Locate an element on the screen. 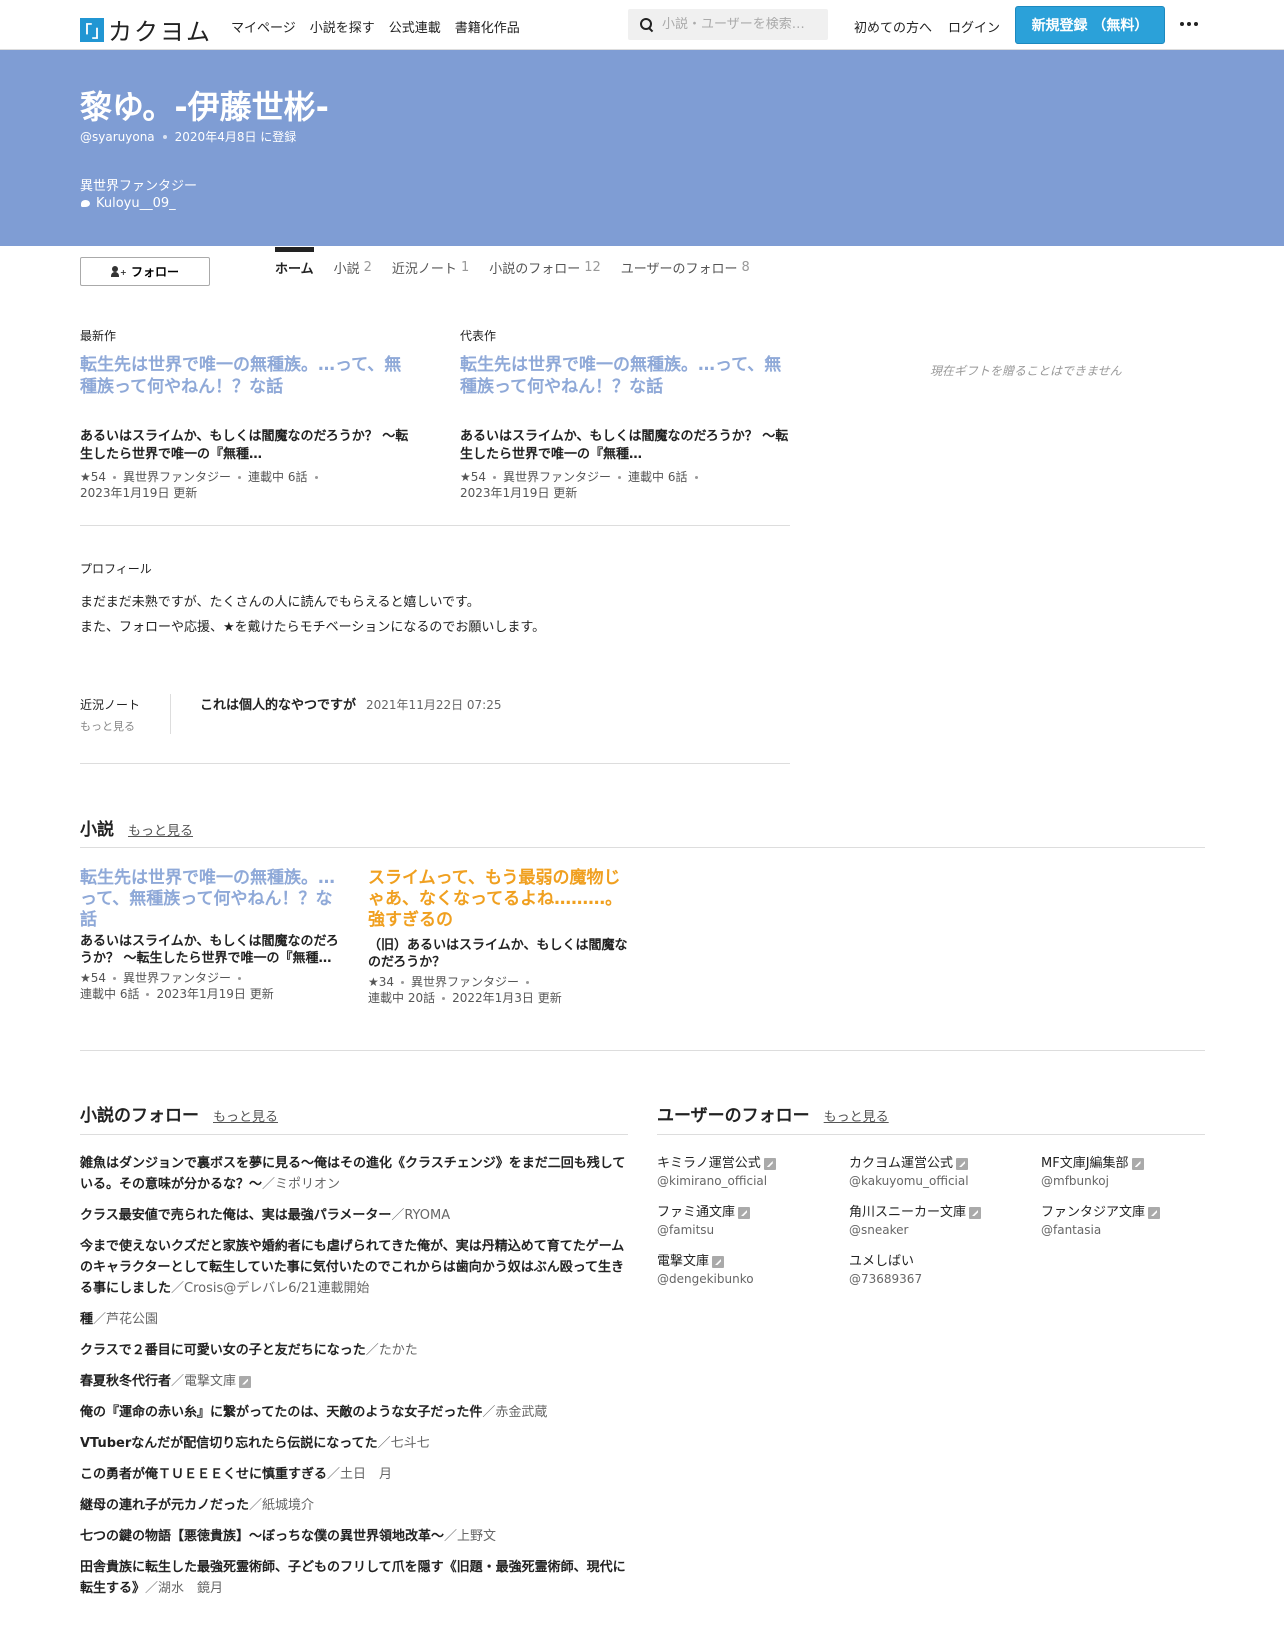 The width and height of the screenshot is (1284, 1652). user-name: 電撃文庫 is located at coordinates (683, 1261).